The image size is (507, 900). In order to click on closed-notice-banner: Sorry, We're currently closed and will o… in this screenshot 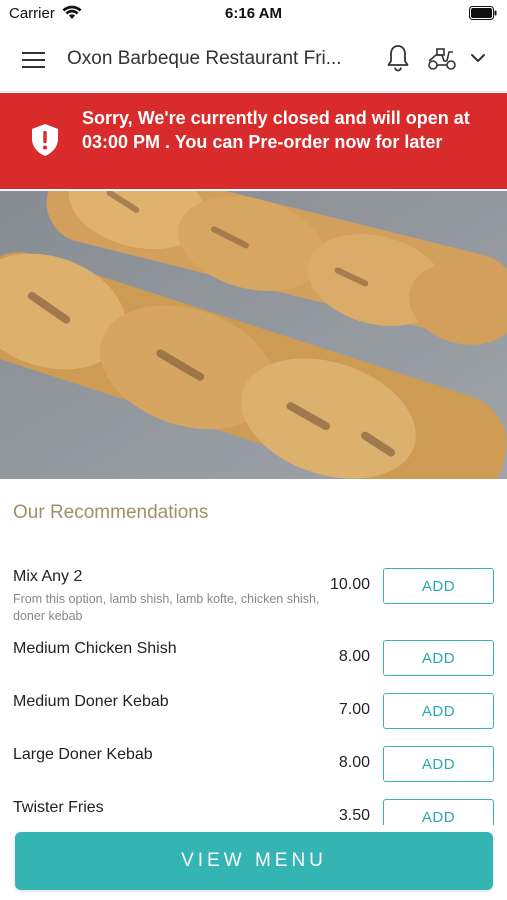, I will do `click(253, 141)`.